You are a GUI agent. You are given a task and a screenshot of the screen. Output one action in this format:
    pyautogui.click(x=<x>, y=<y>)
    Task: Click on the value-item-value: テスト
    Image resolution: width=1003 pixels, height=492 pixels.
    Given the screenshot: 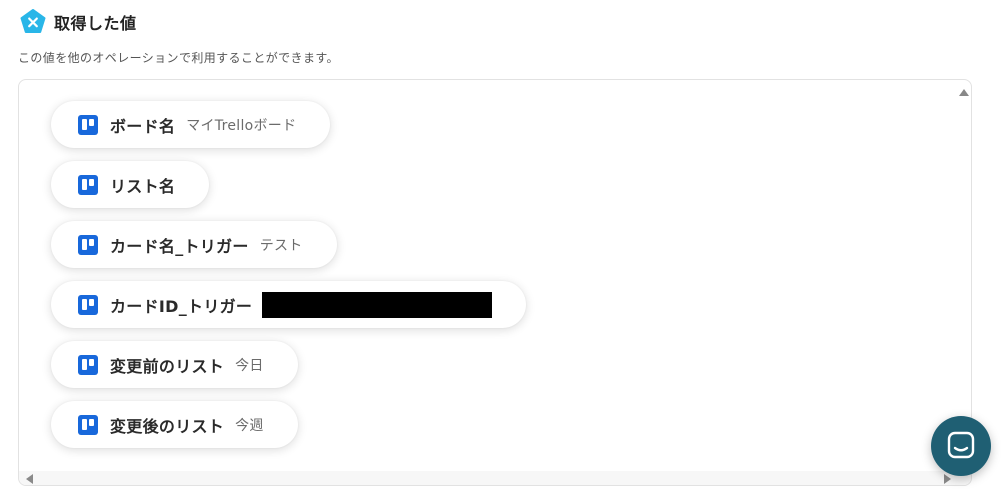 What is the action you would take?
    pyautogui.click(x=281, y=245)
    